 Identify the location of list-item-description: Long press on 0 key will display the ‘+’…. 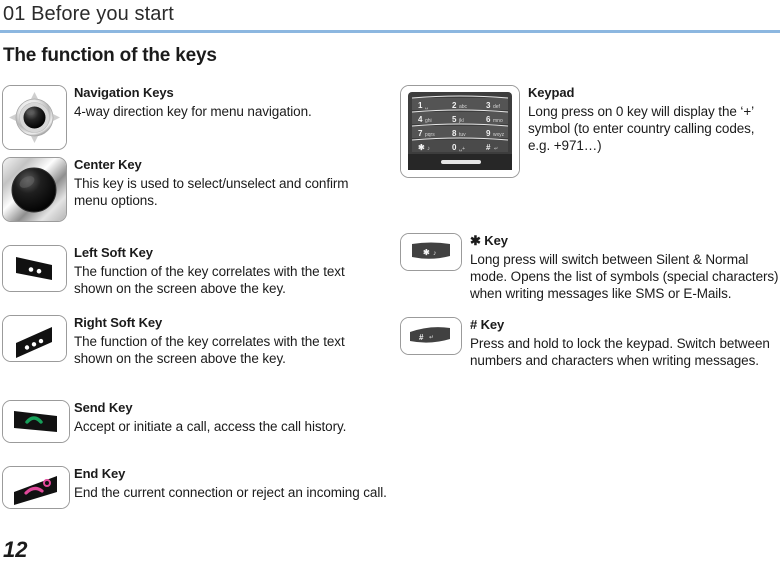
(641, 128).